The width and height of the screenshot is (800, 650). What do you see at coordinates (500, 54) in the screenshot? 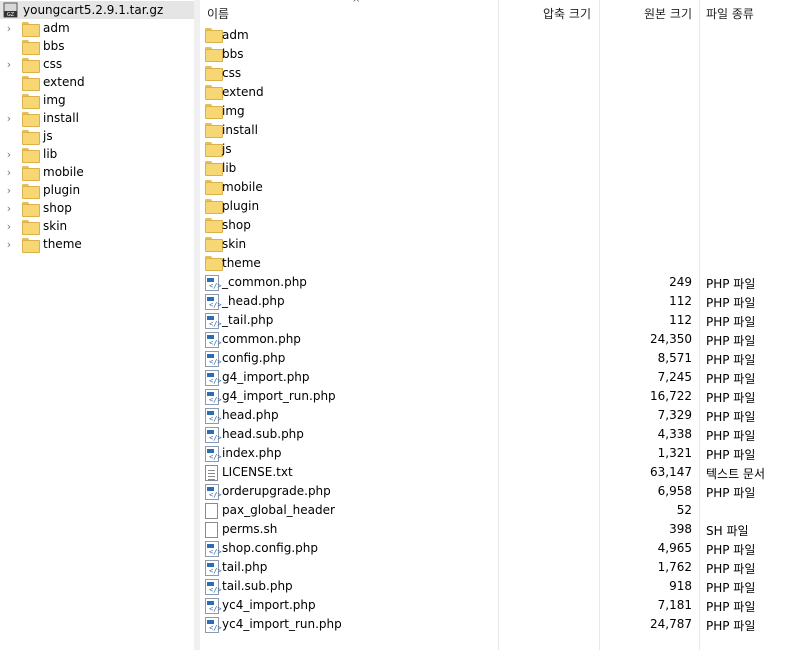
I see `file-row: bbs` at bounding box center [500, 54].